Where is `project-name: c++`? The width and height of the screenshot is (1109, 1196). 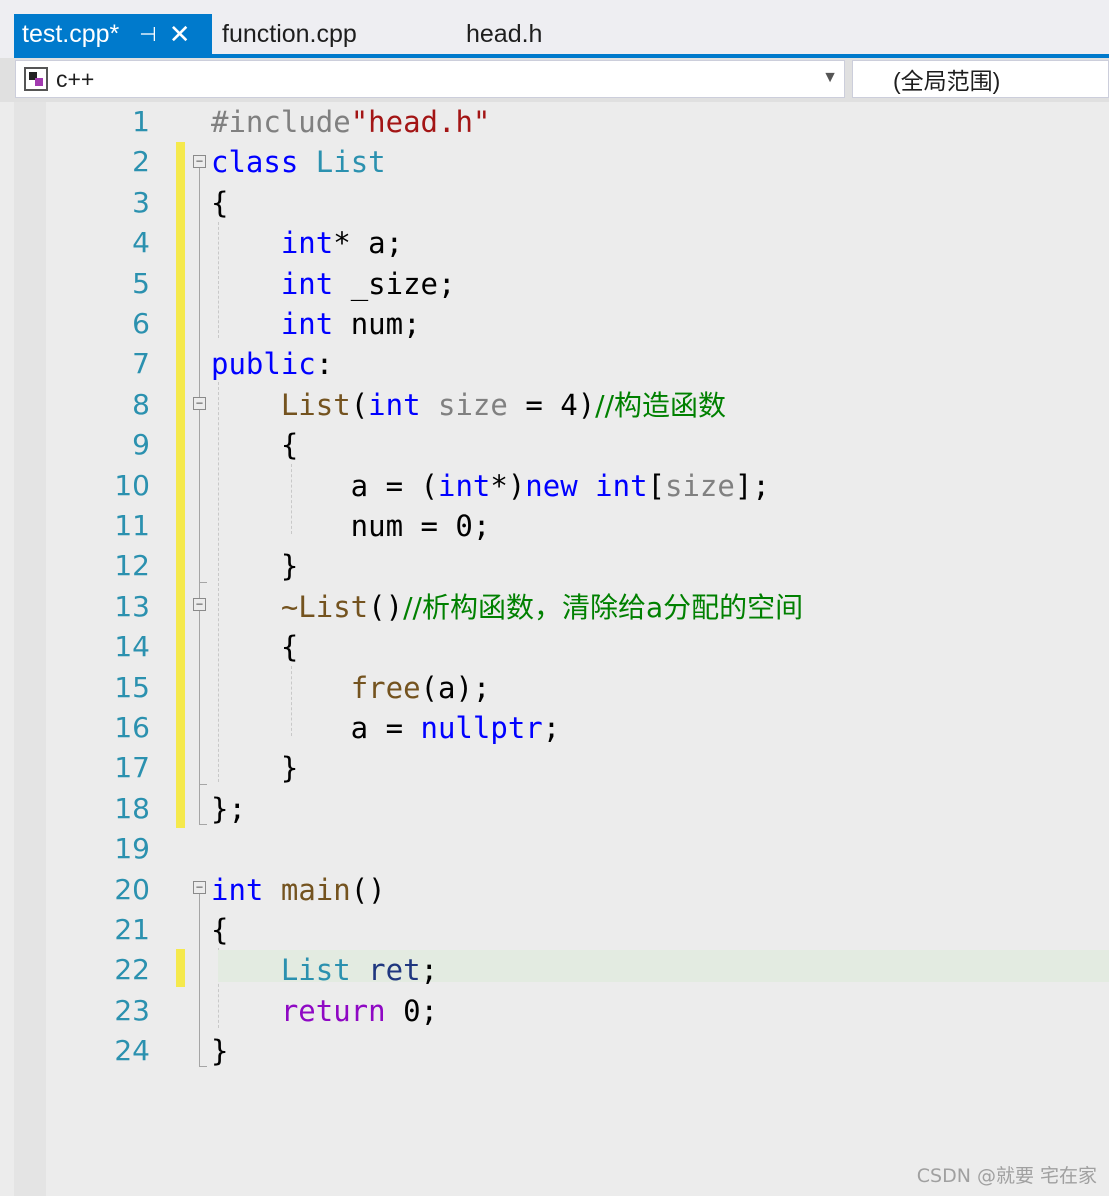 project-name: c++ is located at coordinates (75, 78).